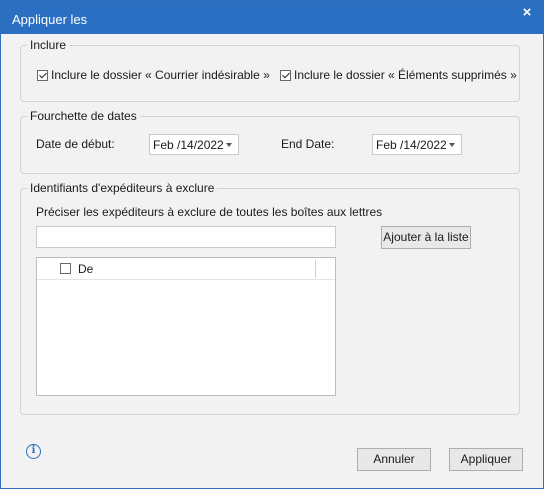  What do you see at coordinates (315, 269) in the screenshot?
I see `column-divider` at bounding box center [315, 269].